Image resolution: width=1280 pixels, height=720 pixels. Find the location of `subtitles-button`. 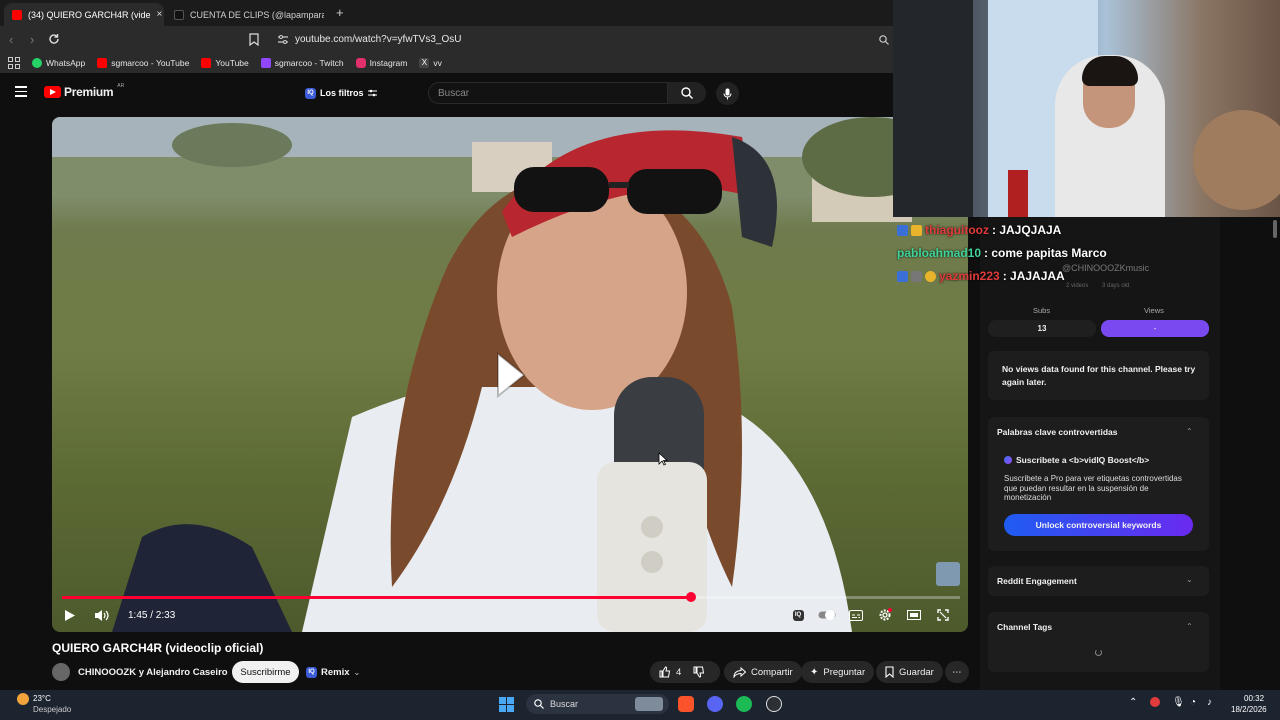

subtitles-button is located at coordinates (856, 615).